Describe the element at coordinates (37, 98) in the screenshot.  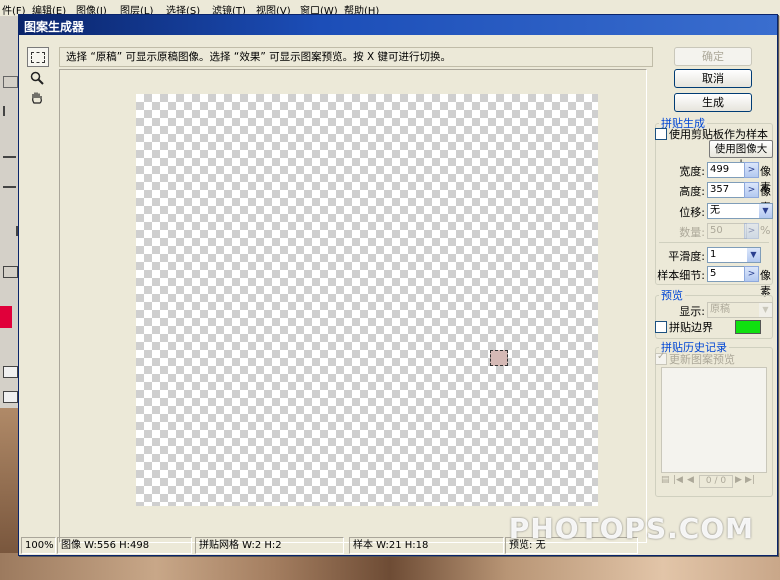
I see `hand-icon` at that location.